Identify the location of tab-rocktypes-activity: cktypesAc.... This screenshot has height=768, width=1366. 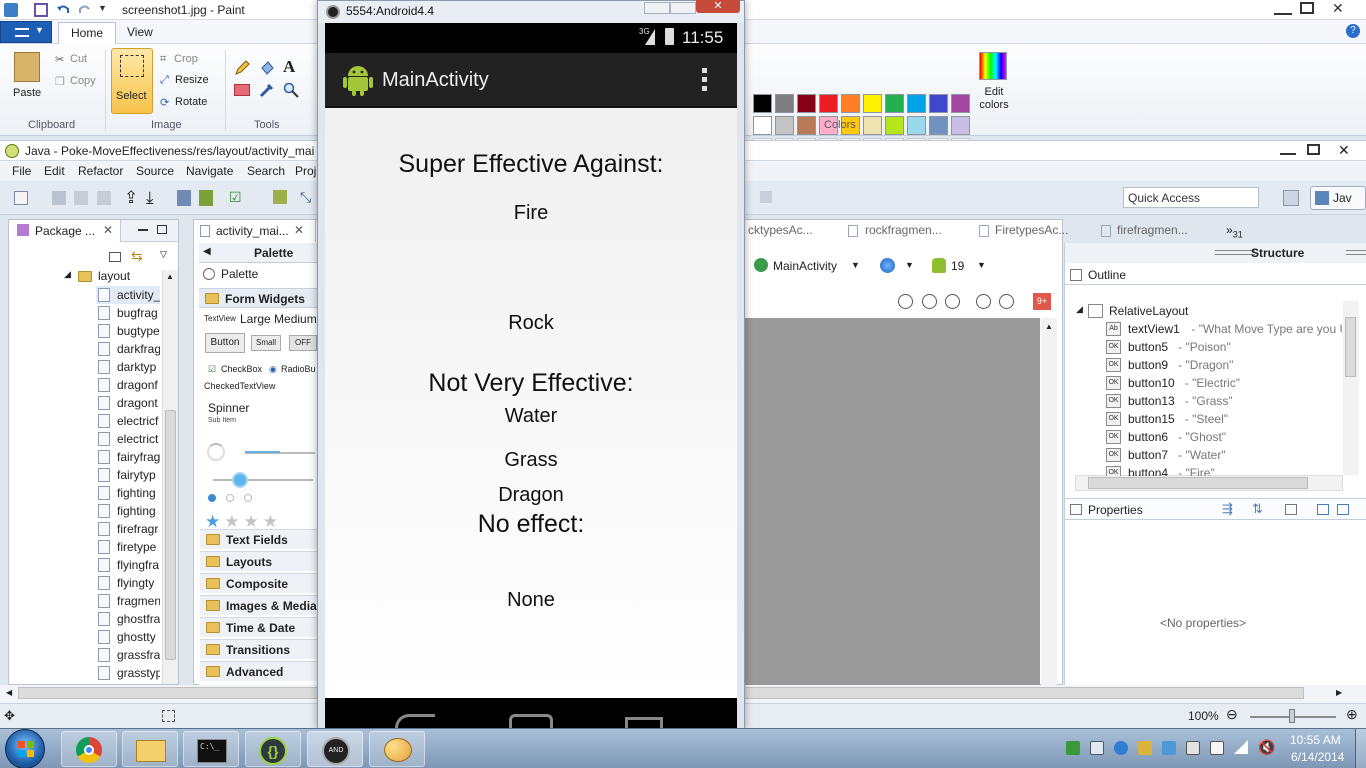
(780, 230).